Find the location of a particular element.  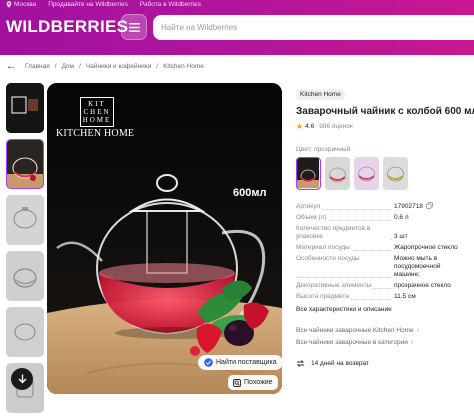

brand-logo-line: CHEN is located at coordinates (97, 112).